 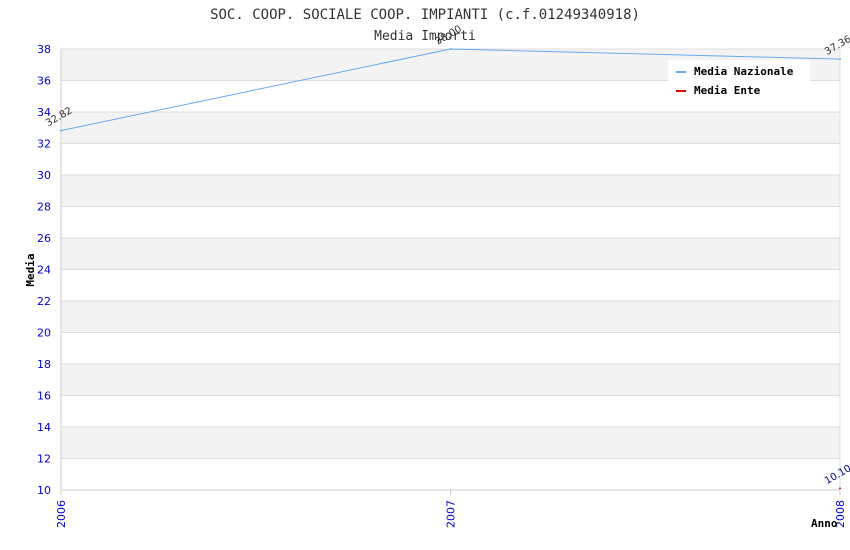 What do you see at coordinates (44, 207) in the screenshot?
I see `y-tick-label: 28` at bounding box center [44, 207].